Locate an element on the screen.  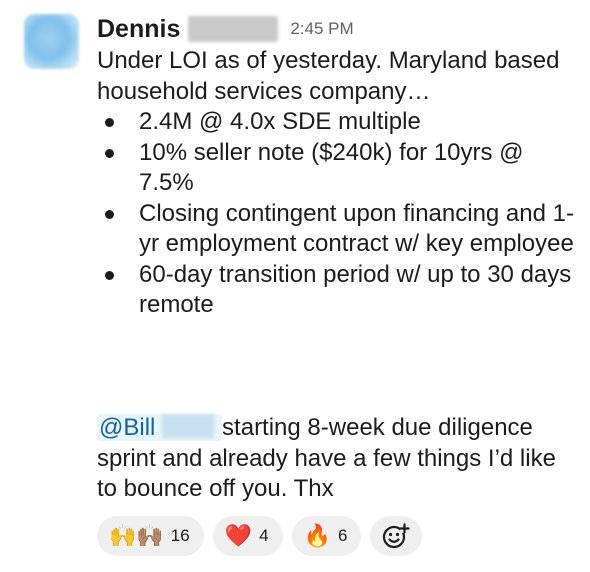
fire-icon: 🔥 is located at coordinates (317, 535).